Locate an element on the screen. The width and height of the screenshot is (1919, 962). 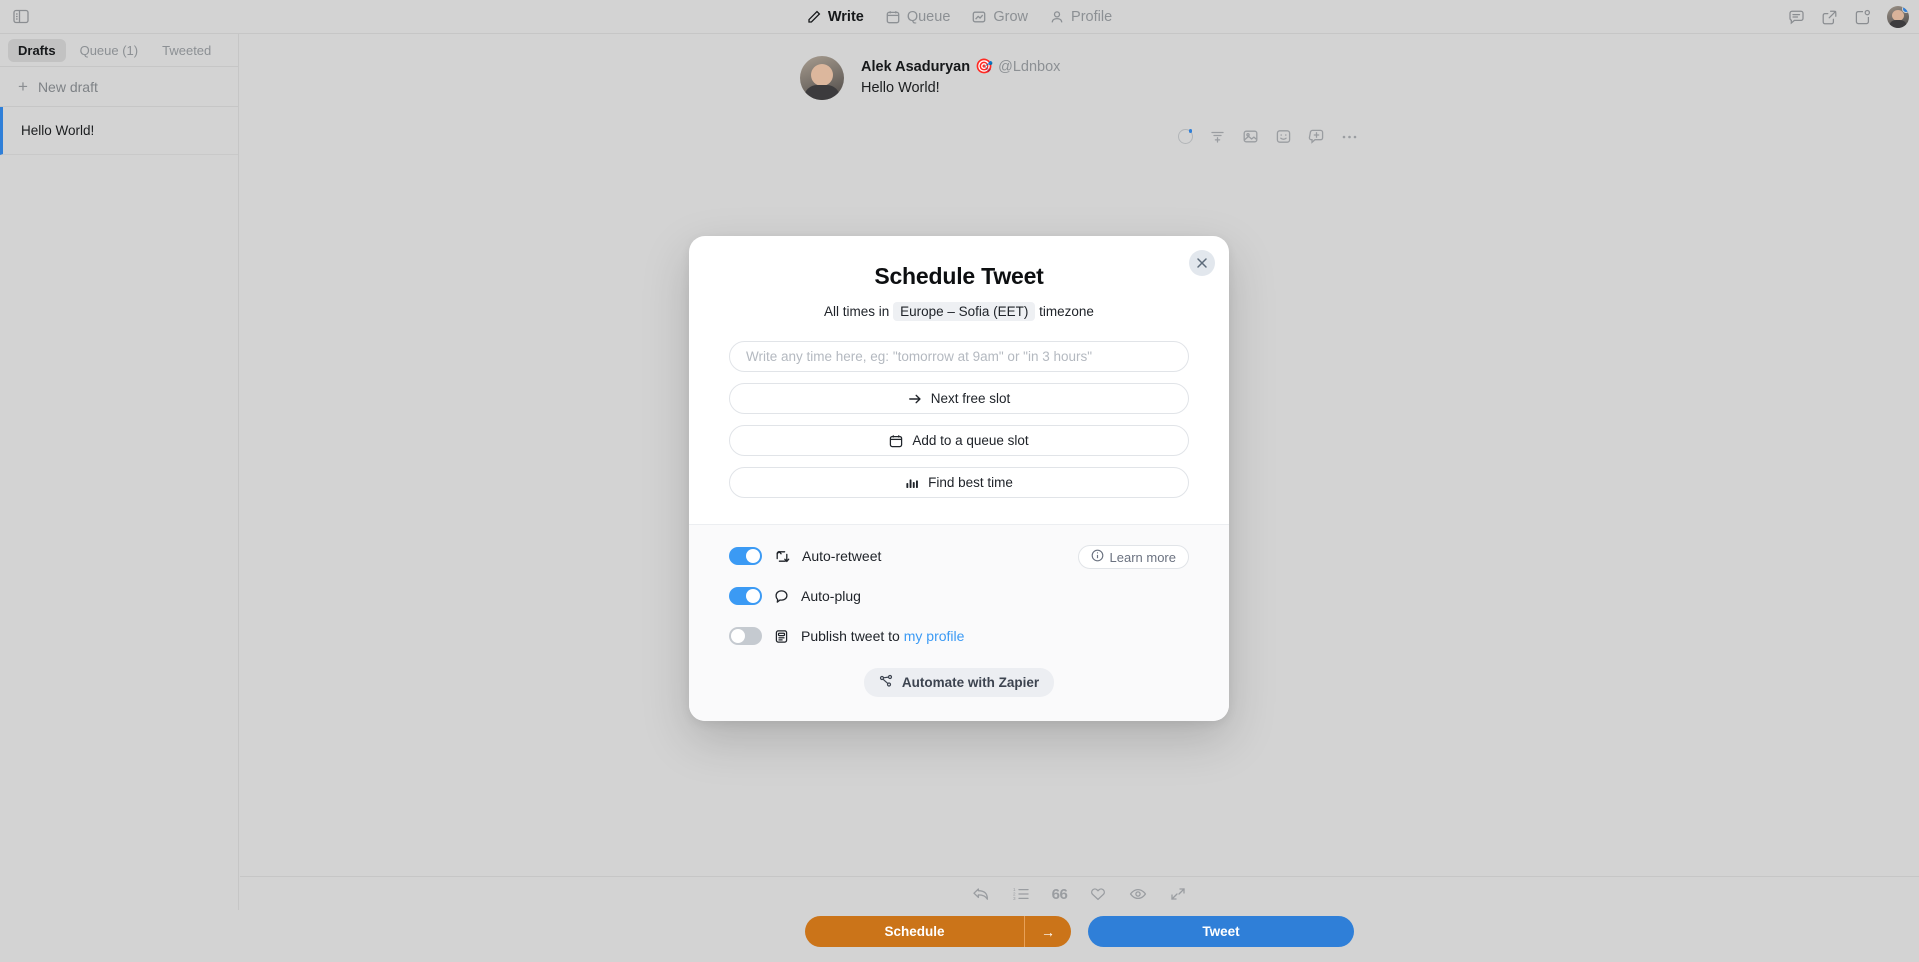
info-icon is located at coordinates (1097, 557).